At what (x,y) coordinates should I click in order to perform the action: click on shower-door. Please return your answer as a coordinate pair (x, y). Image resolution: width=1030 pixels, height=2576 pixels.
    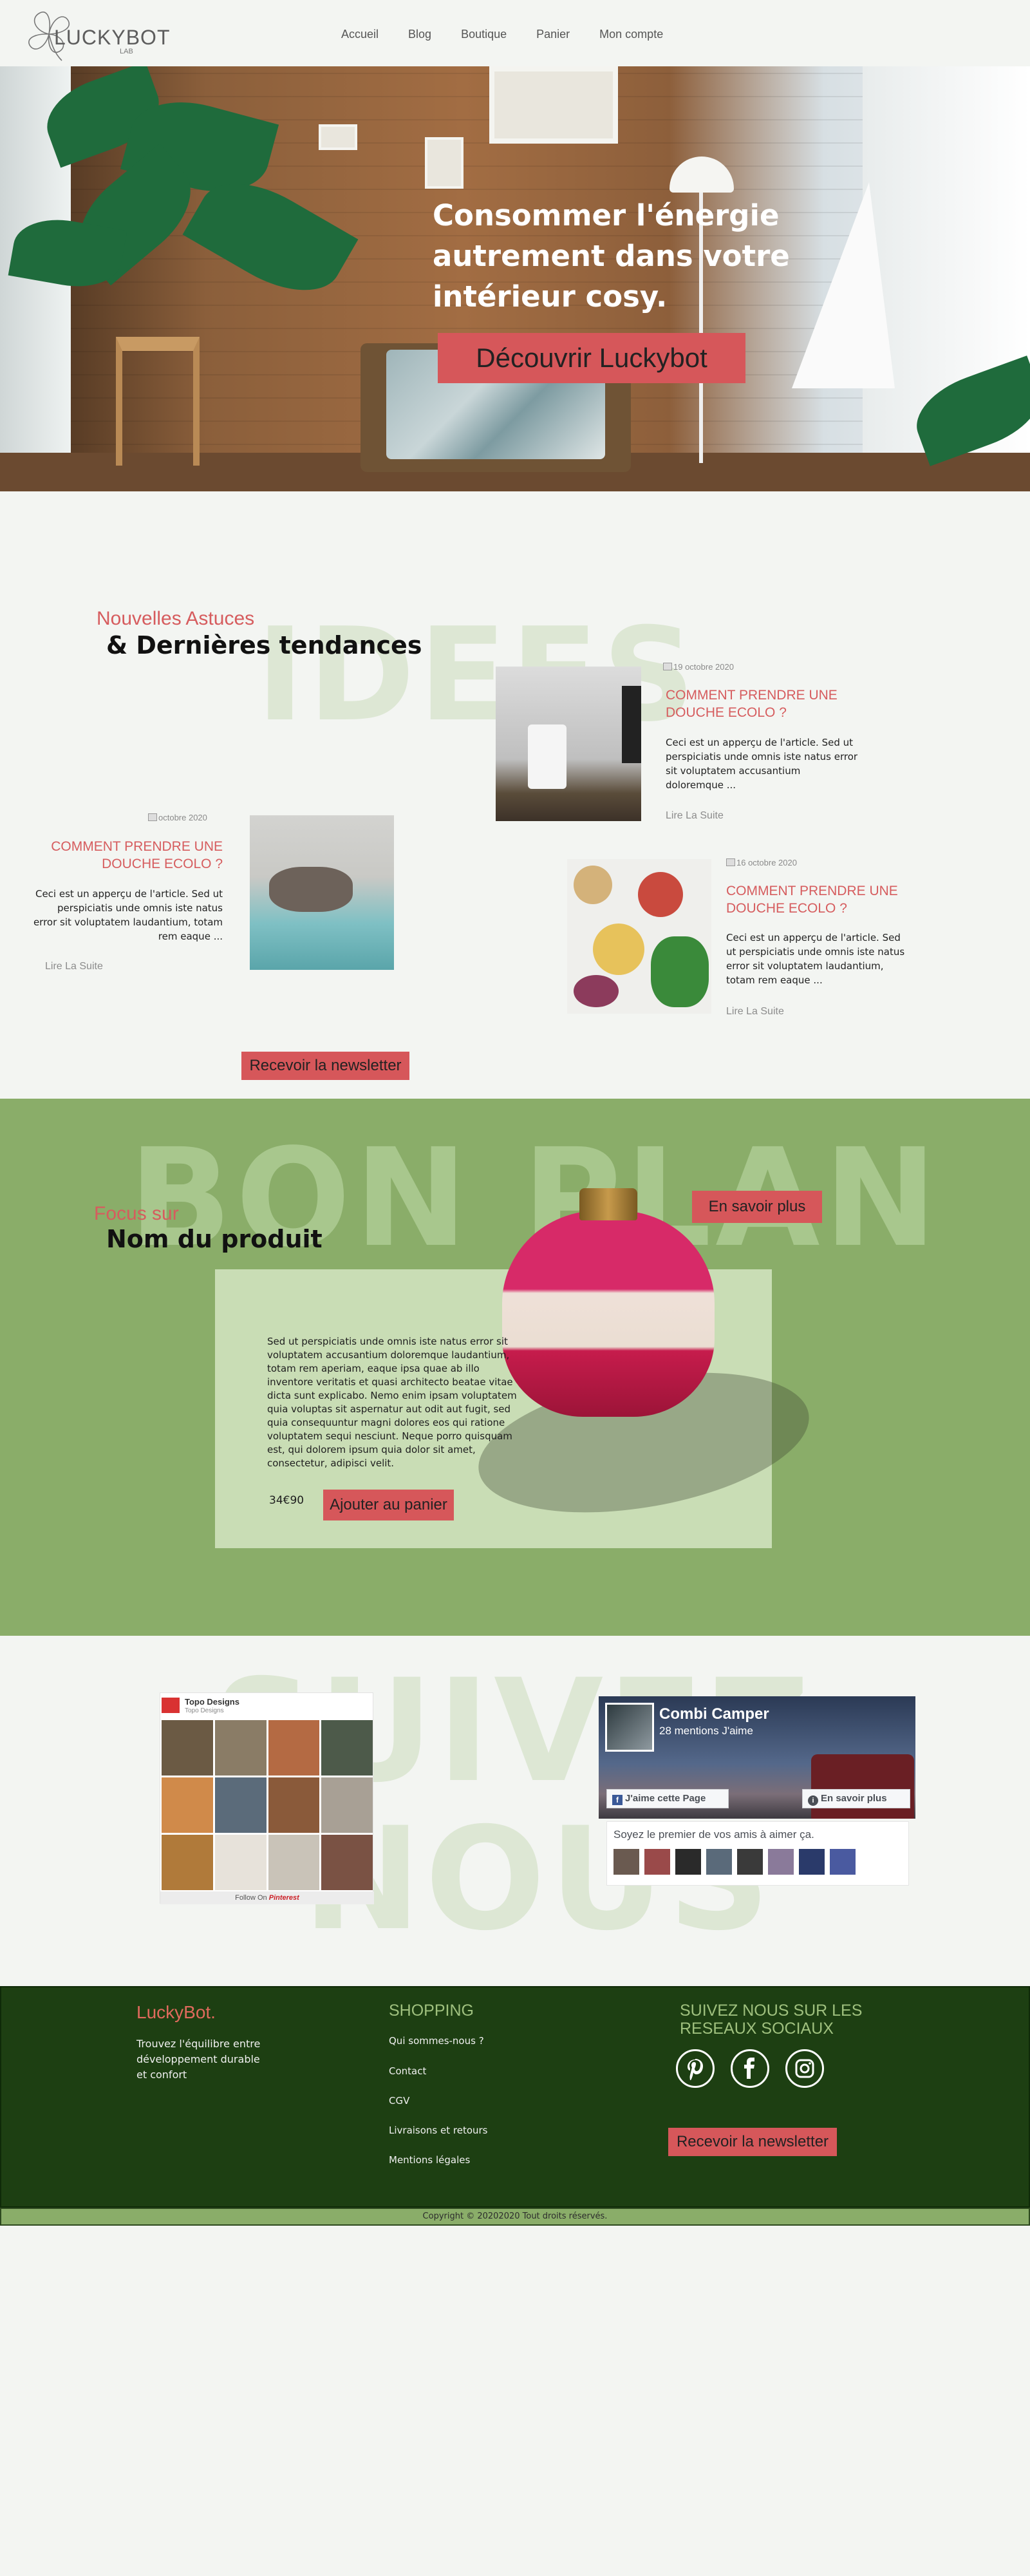
    Looking at the image, I should click on (631, 724).